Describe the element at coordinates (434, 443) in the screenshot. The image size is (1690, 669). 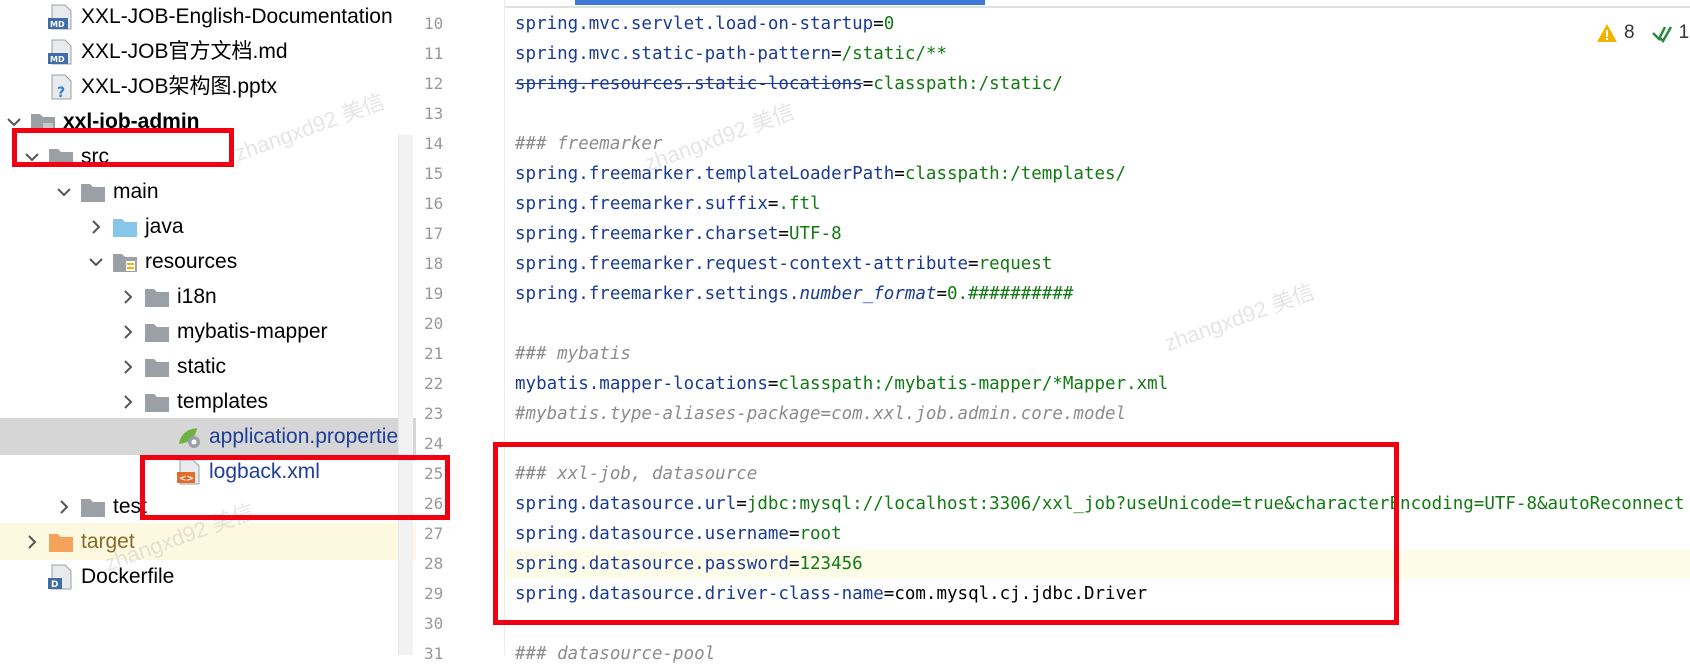
I see `line-number: 24` at that location.